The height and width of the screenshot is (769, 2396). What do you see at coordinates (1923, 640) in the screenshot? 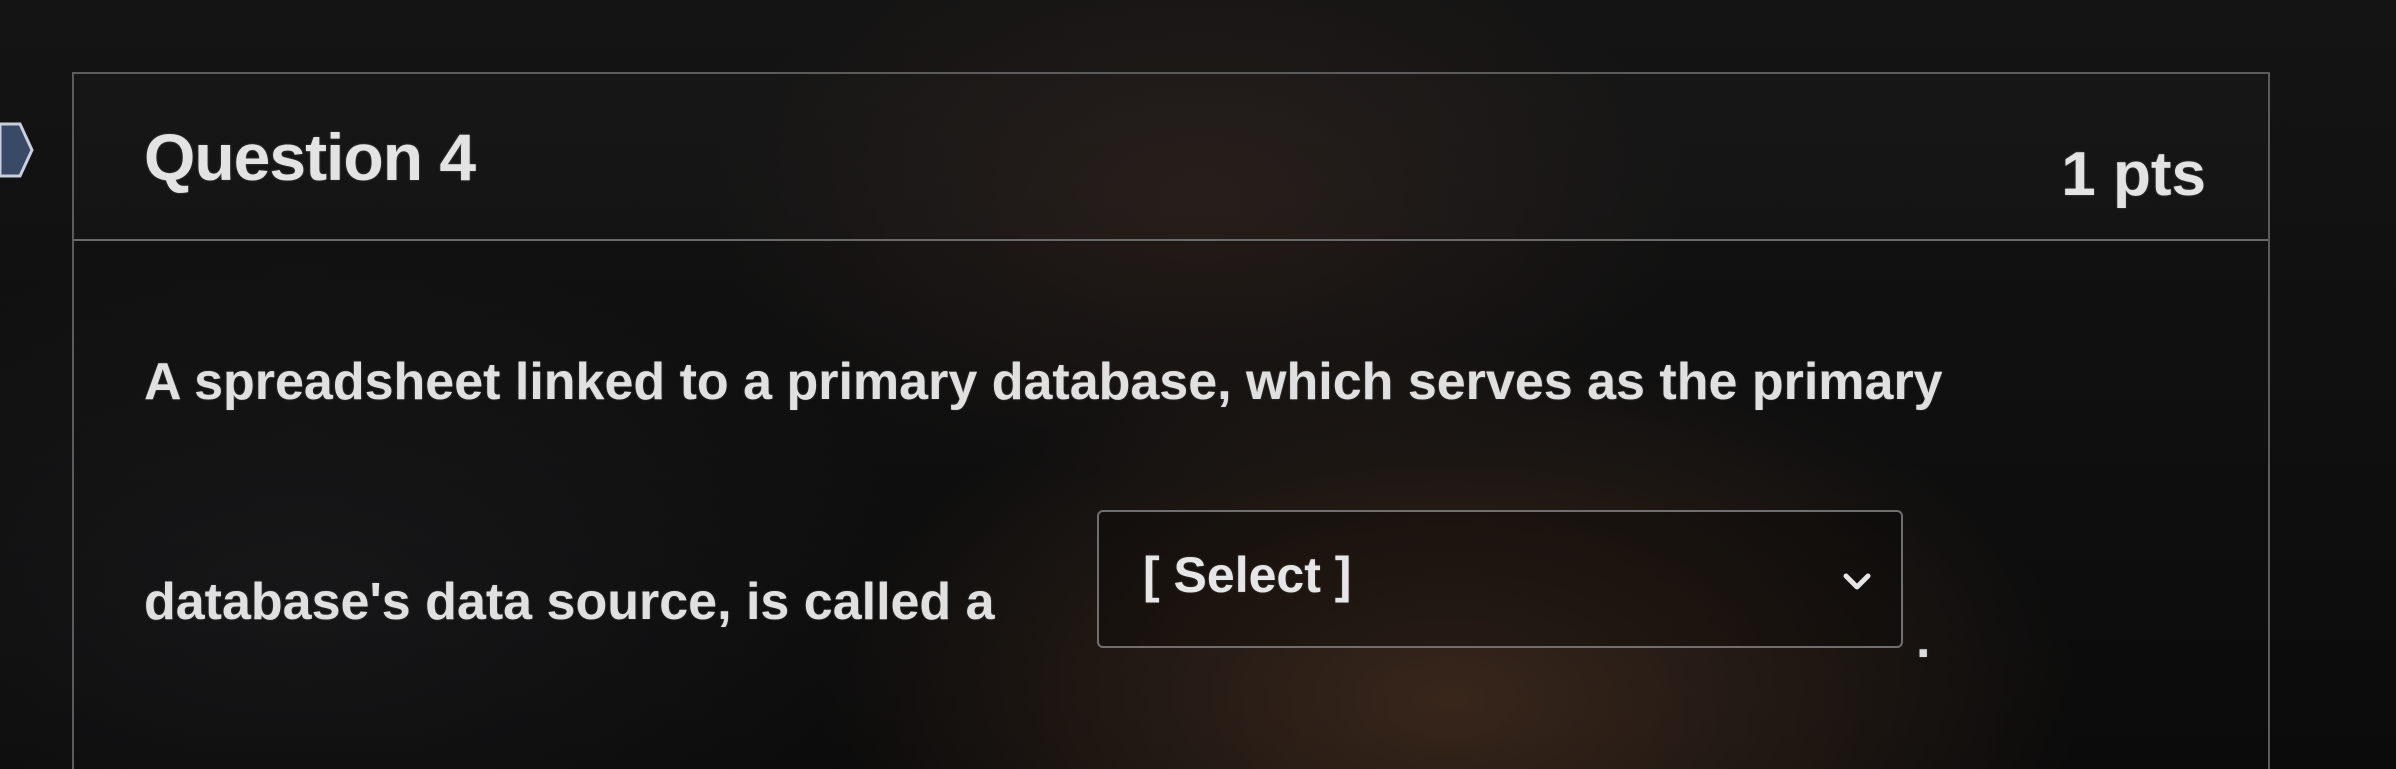
I see `trailing-period: .` at bounding box center [1923, 640].